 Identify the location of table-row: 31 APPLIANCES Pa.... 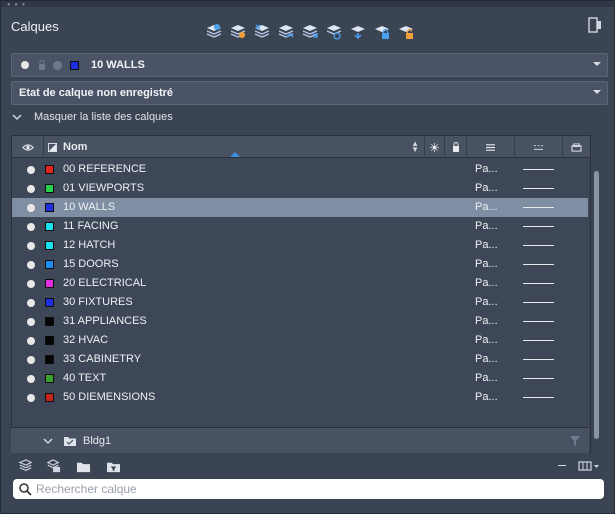
(300, 321).